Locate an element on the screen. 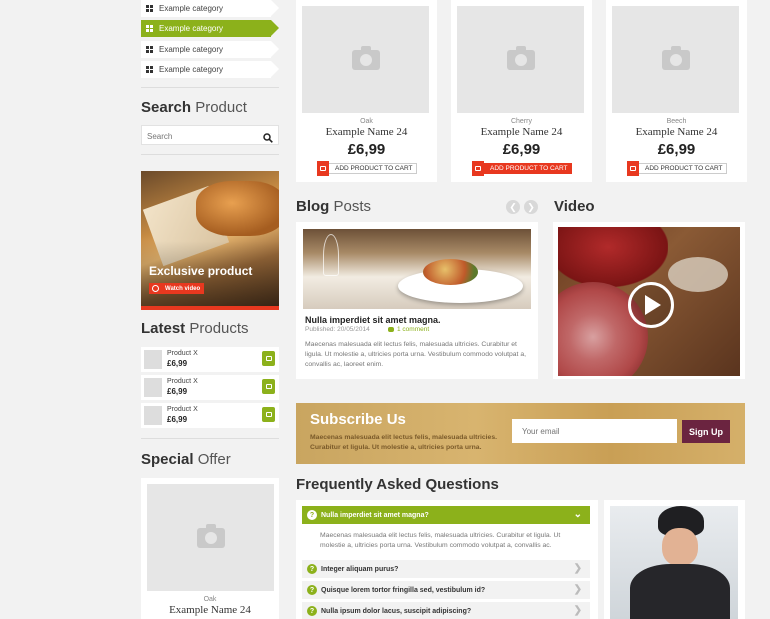 The width and height of the screenshot is (770, 619). search-box is located at coordinates (210, 135).